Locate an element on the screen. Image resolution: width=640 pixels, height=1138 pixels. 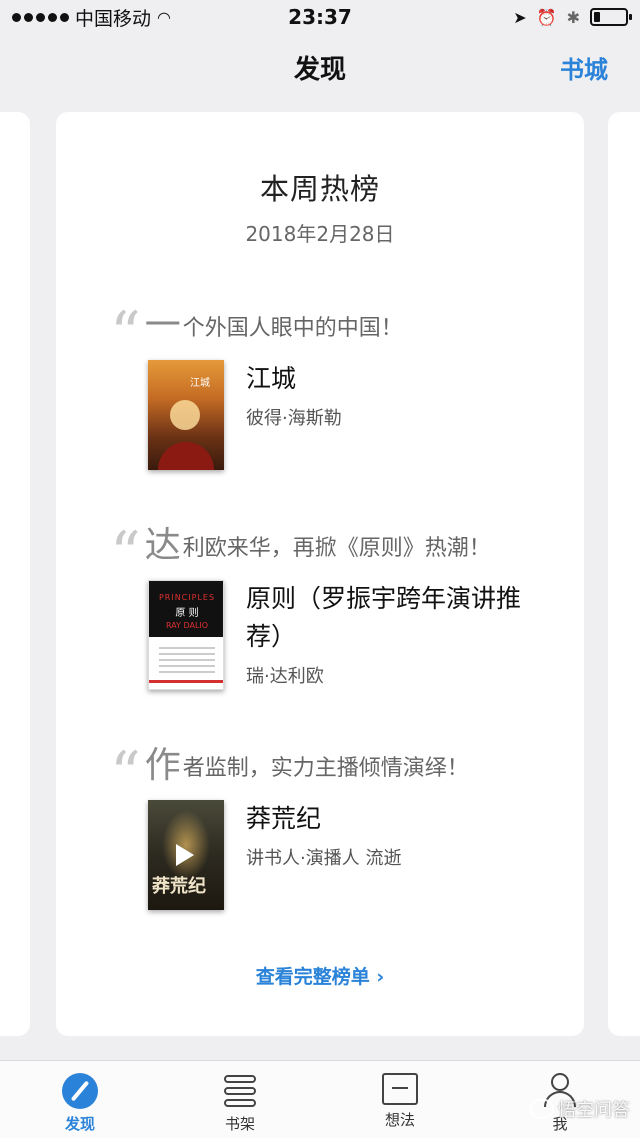
book-title: 原则（罗振宇跨年演讲推荐） is located at coordinates (396, 618).